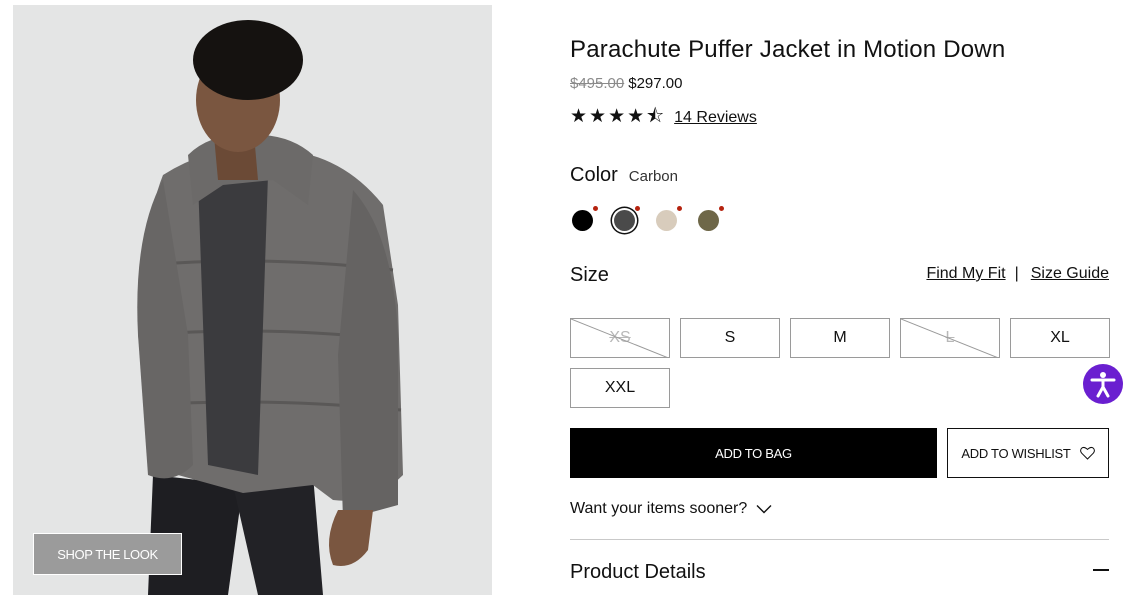 This screenshot has height=602, width=1139. What do you see at coordinates (655, 83) in the screenshot?
I see `sale-price: $297.00` at bounding box center [655, 83].